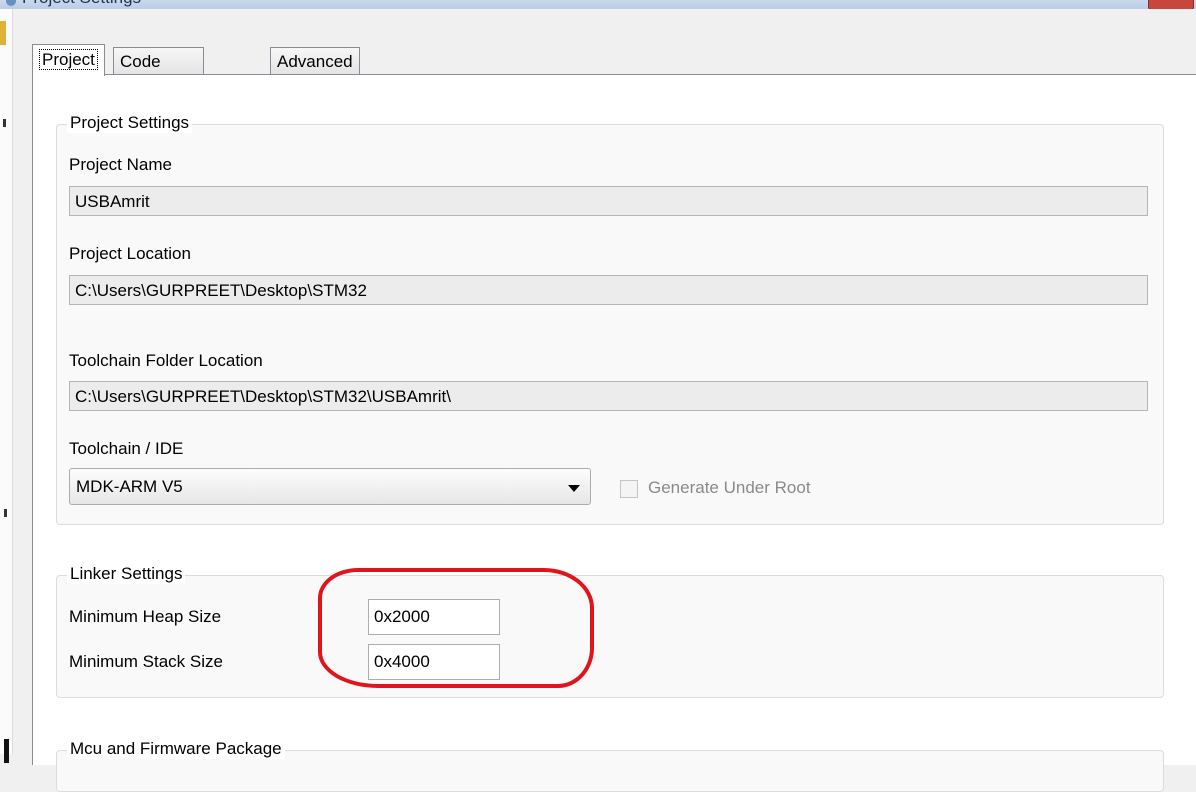  Describe the element at coordinates (130, 253) in the screenshot. I see `project-location-label: Project Location` at that location.